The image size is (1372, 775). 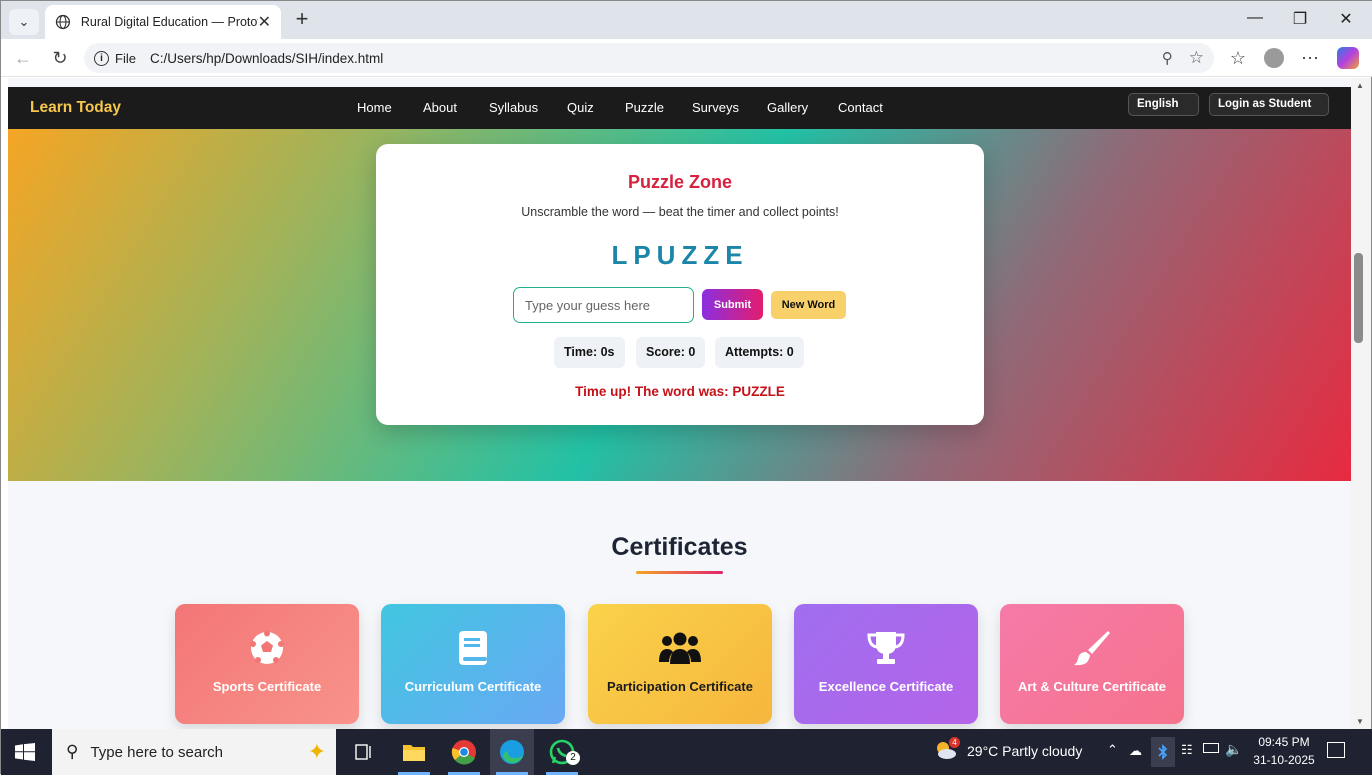 What do you see at coordinates (1300, 20) in the screenshot?
I see `restore-button: ❐` at bounding box center [1300, 20].